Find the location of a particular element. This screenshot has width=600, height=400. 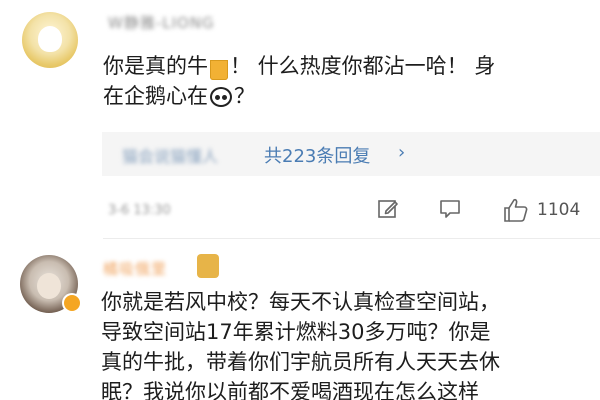

chevron-right-icon: › is located at coordinates (402, 152).